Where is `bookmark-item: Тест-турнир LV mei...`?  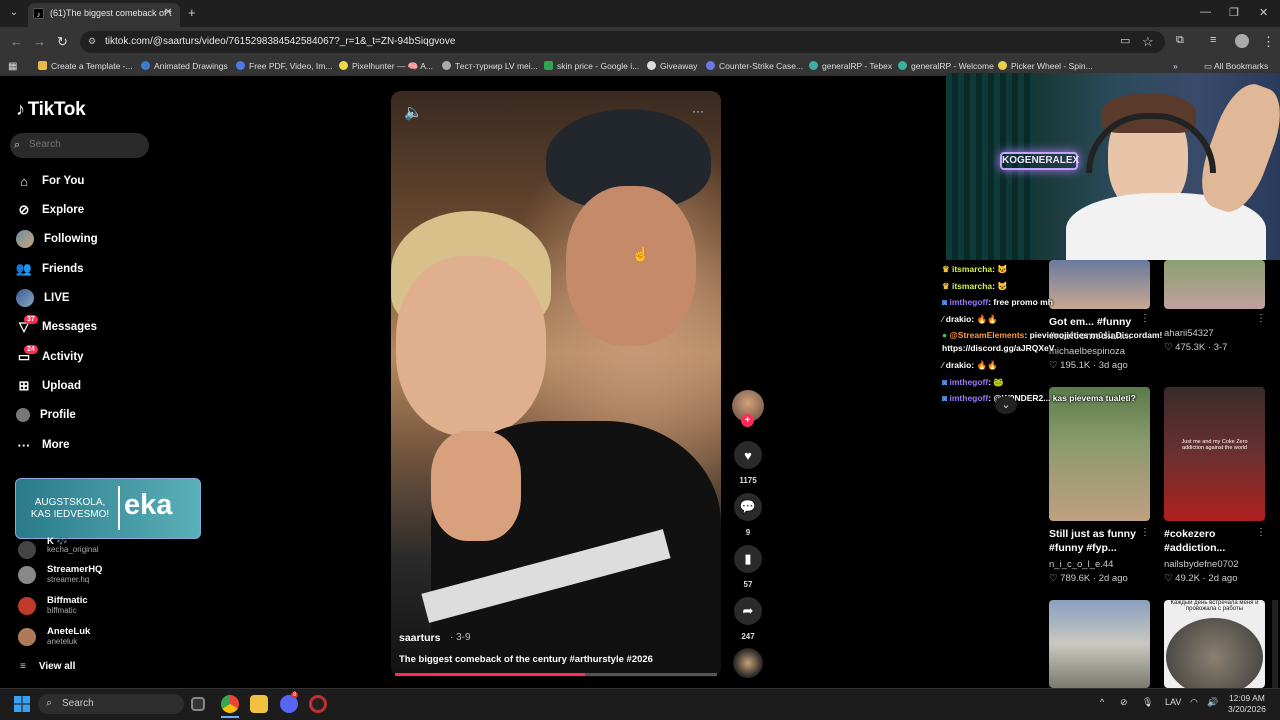 bookmark-item: Тест-турнир LV mei... is located at coordinates (490, 66).